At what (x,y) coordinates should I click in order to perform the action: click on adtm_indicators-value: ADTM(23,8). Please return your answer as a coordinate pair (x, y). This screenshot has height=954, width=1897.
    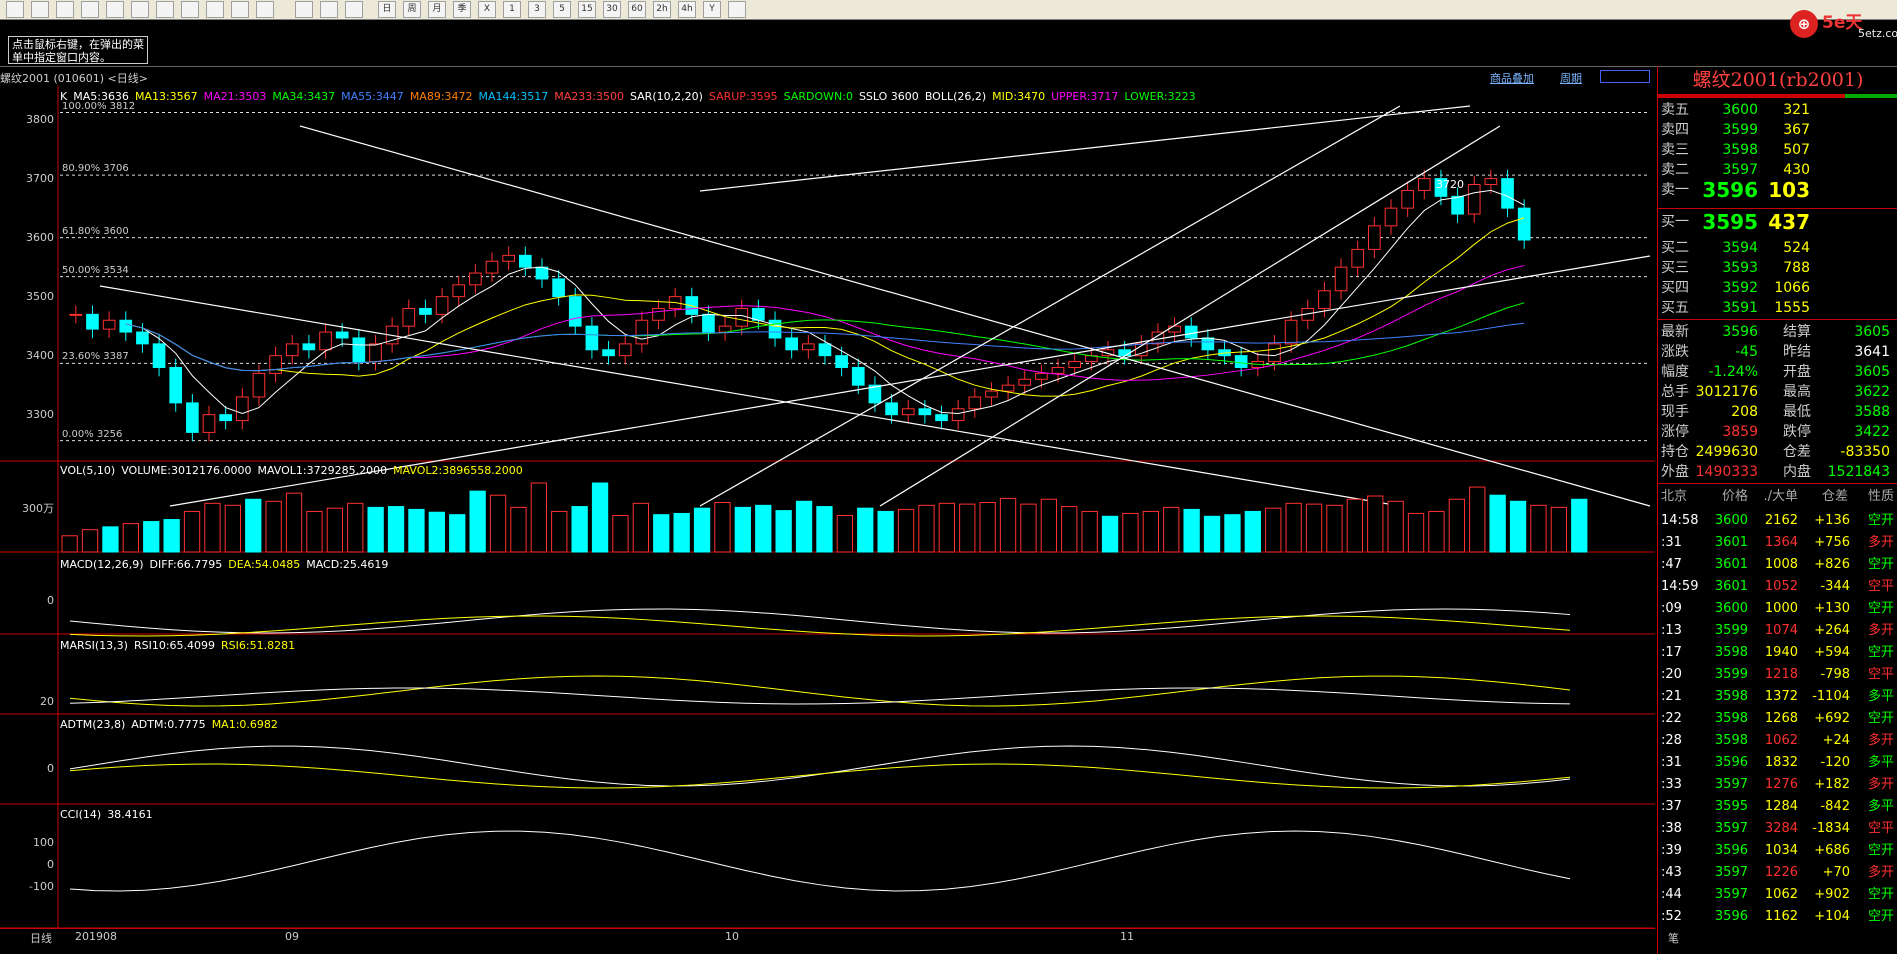
    Looking at the image, I should click on (93, 724).